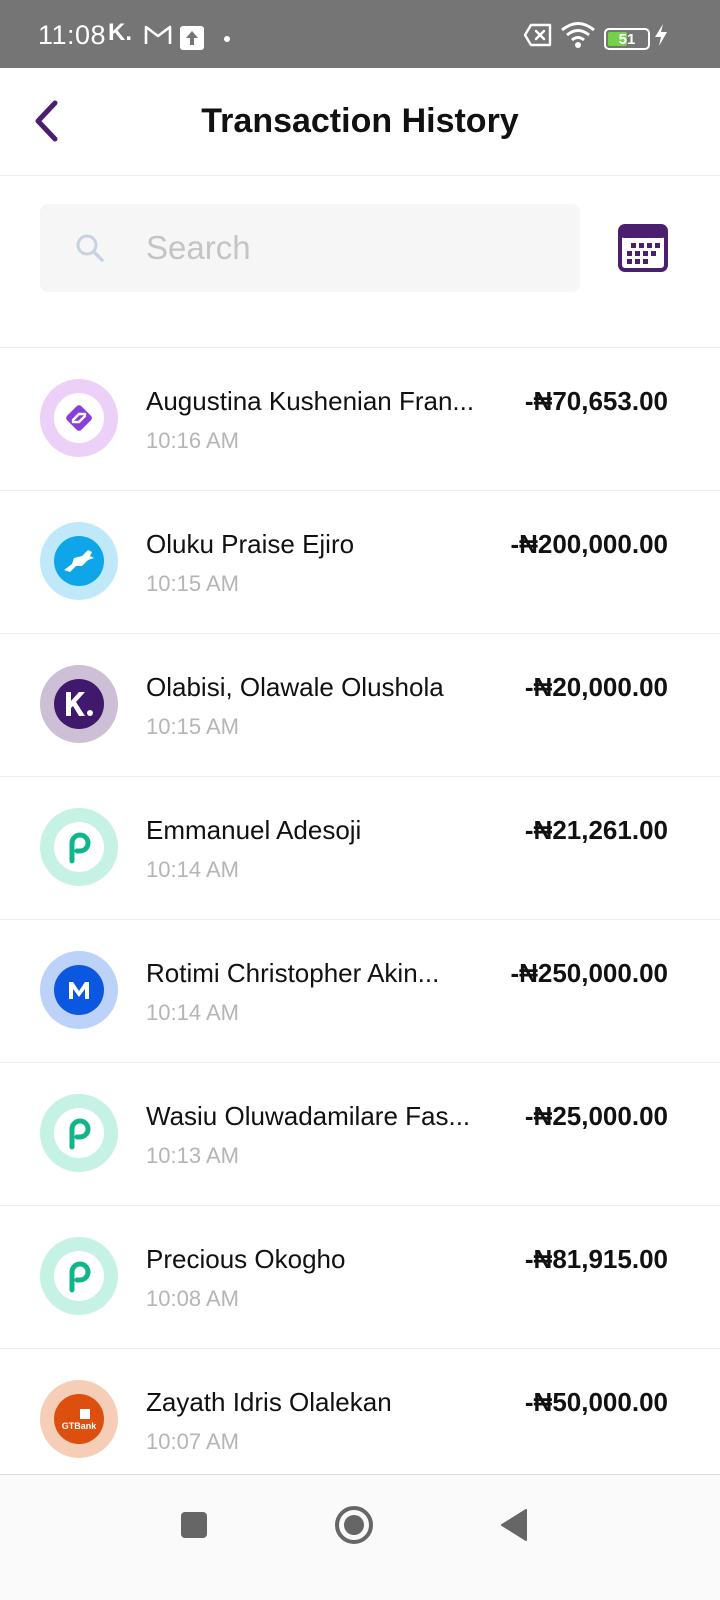 This screenshot has height=1600, width=720. I want to click on transaction-time: 10:07 AM, so click(192, 1441).